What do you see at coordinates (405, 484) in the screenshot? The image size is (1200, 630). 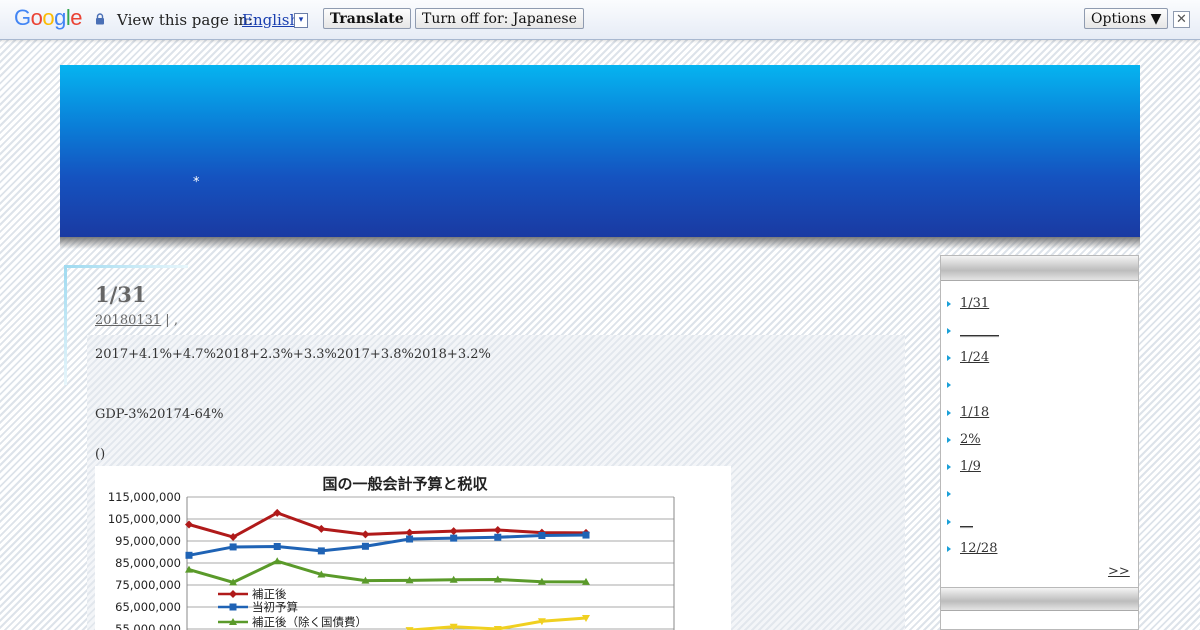 I see `chart-title: 国の一般会計予算と税収` at bounding box center [405, 484].